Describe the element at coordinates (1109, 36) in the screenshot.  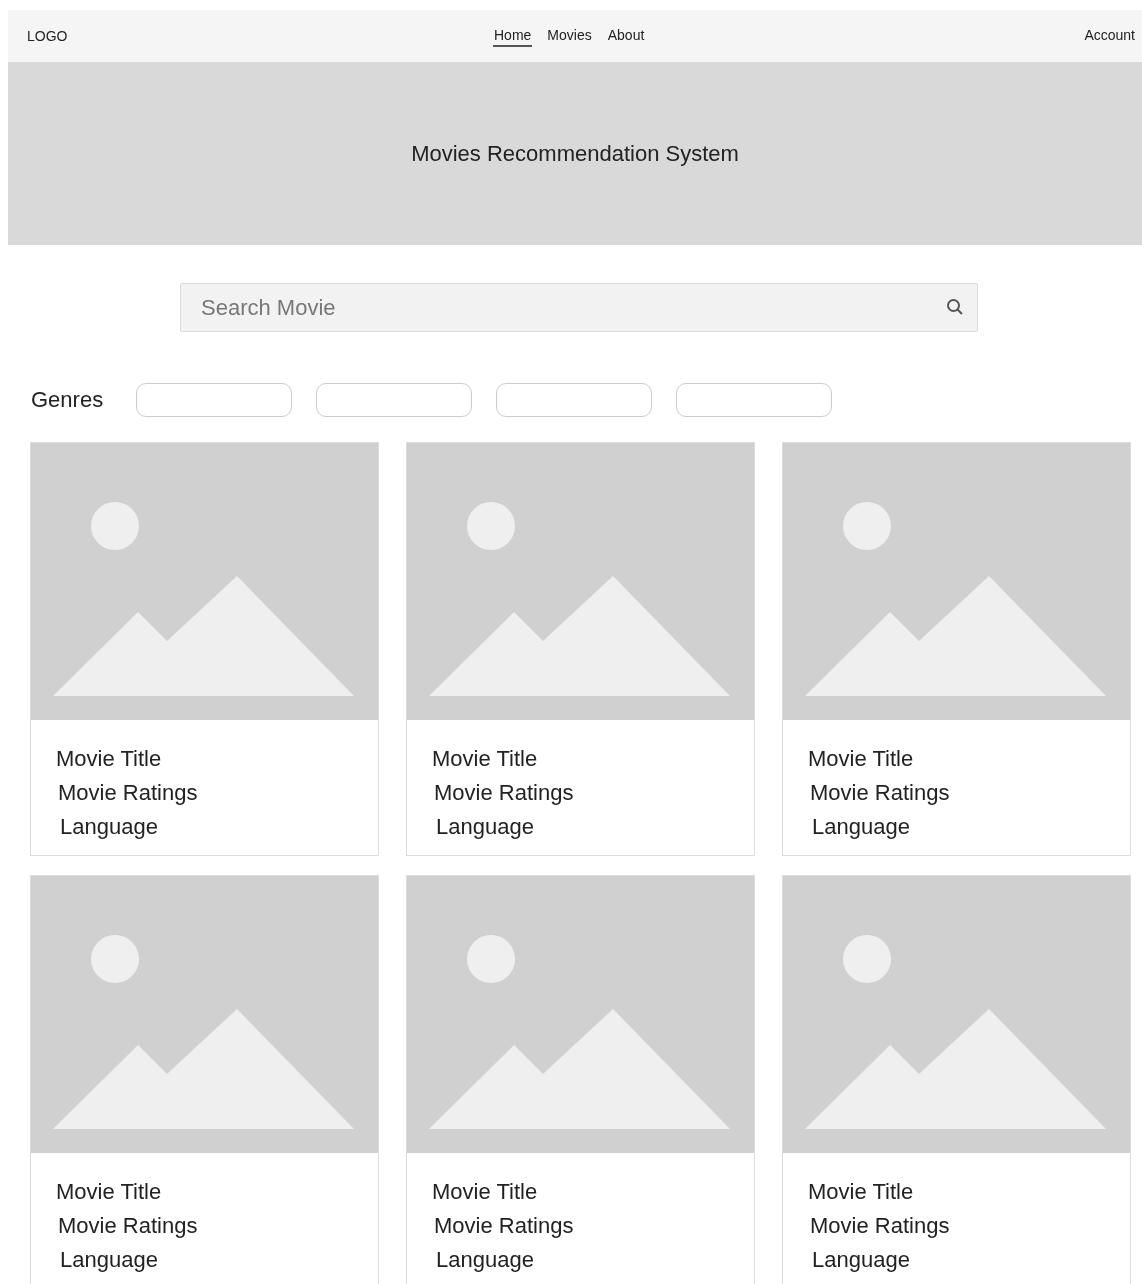
I see `account-link: Account` at that location.